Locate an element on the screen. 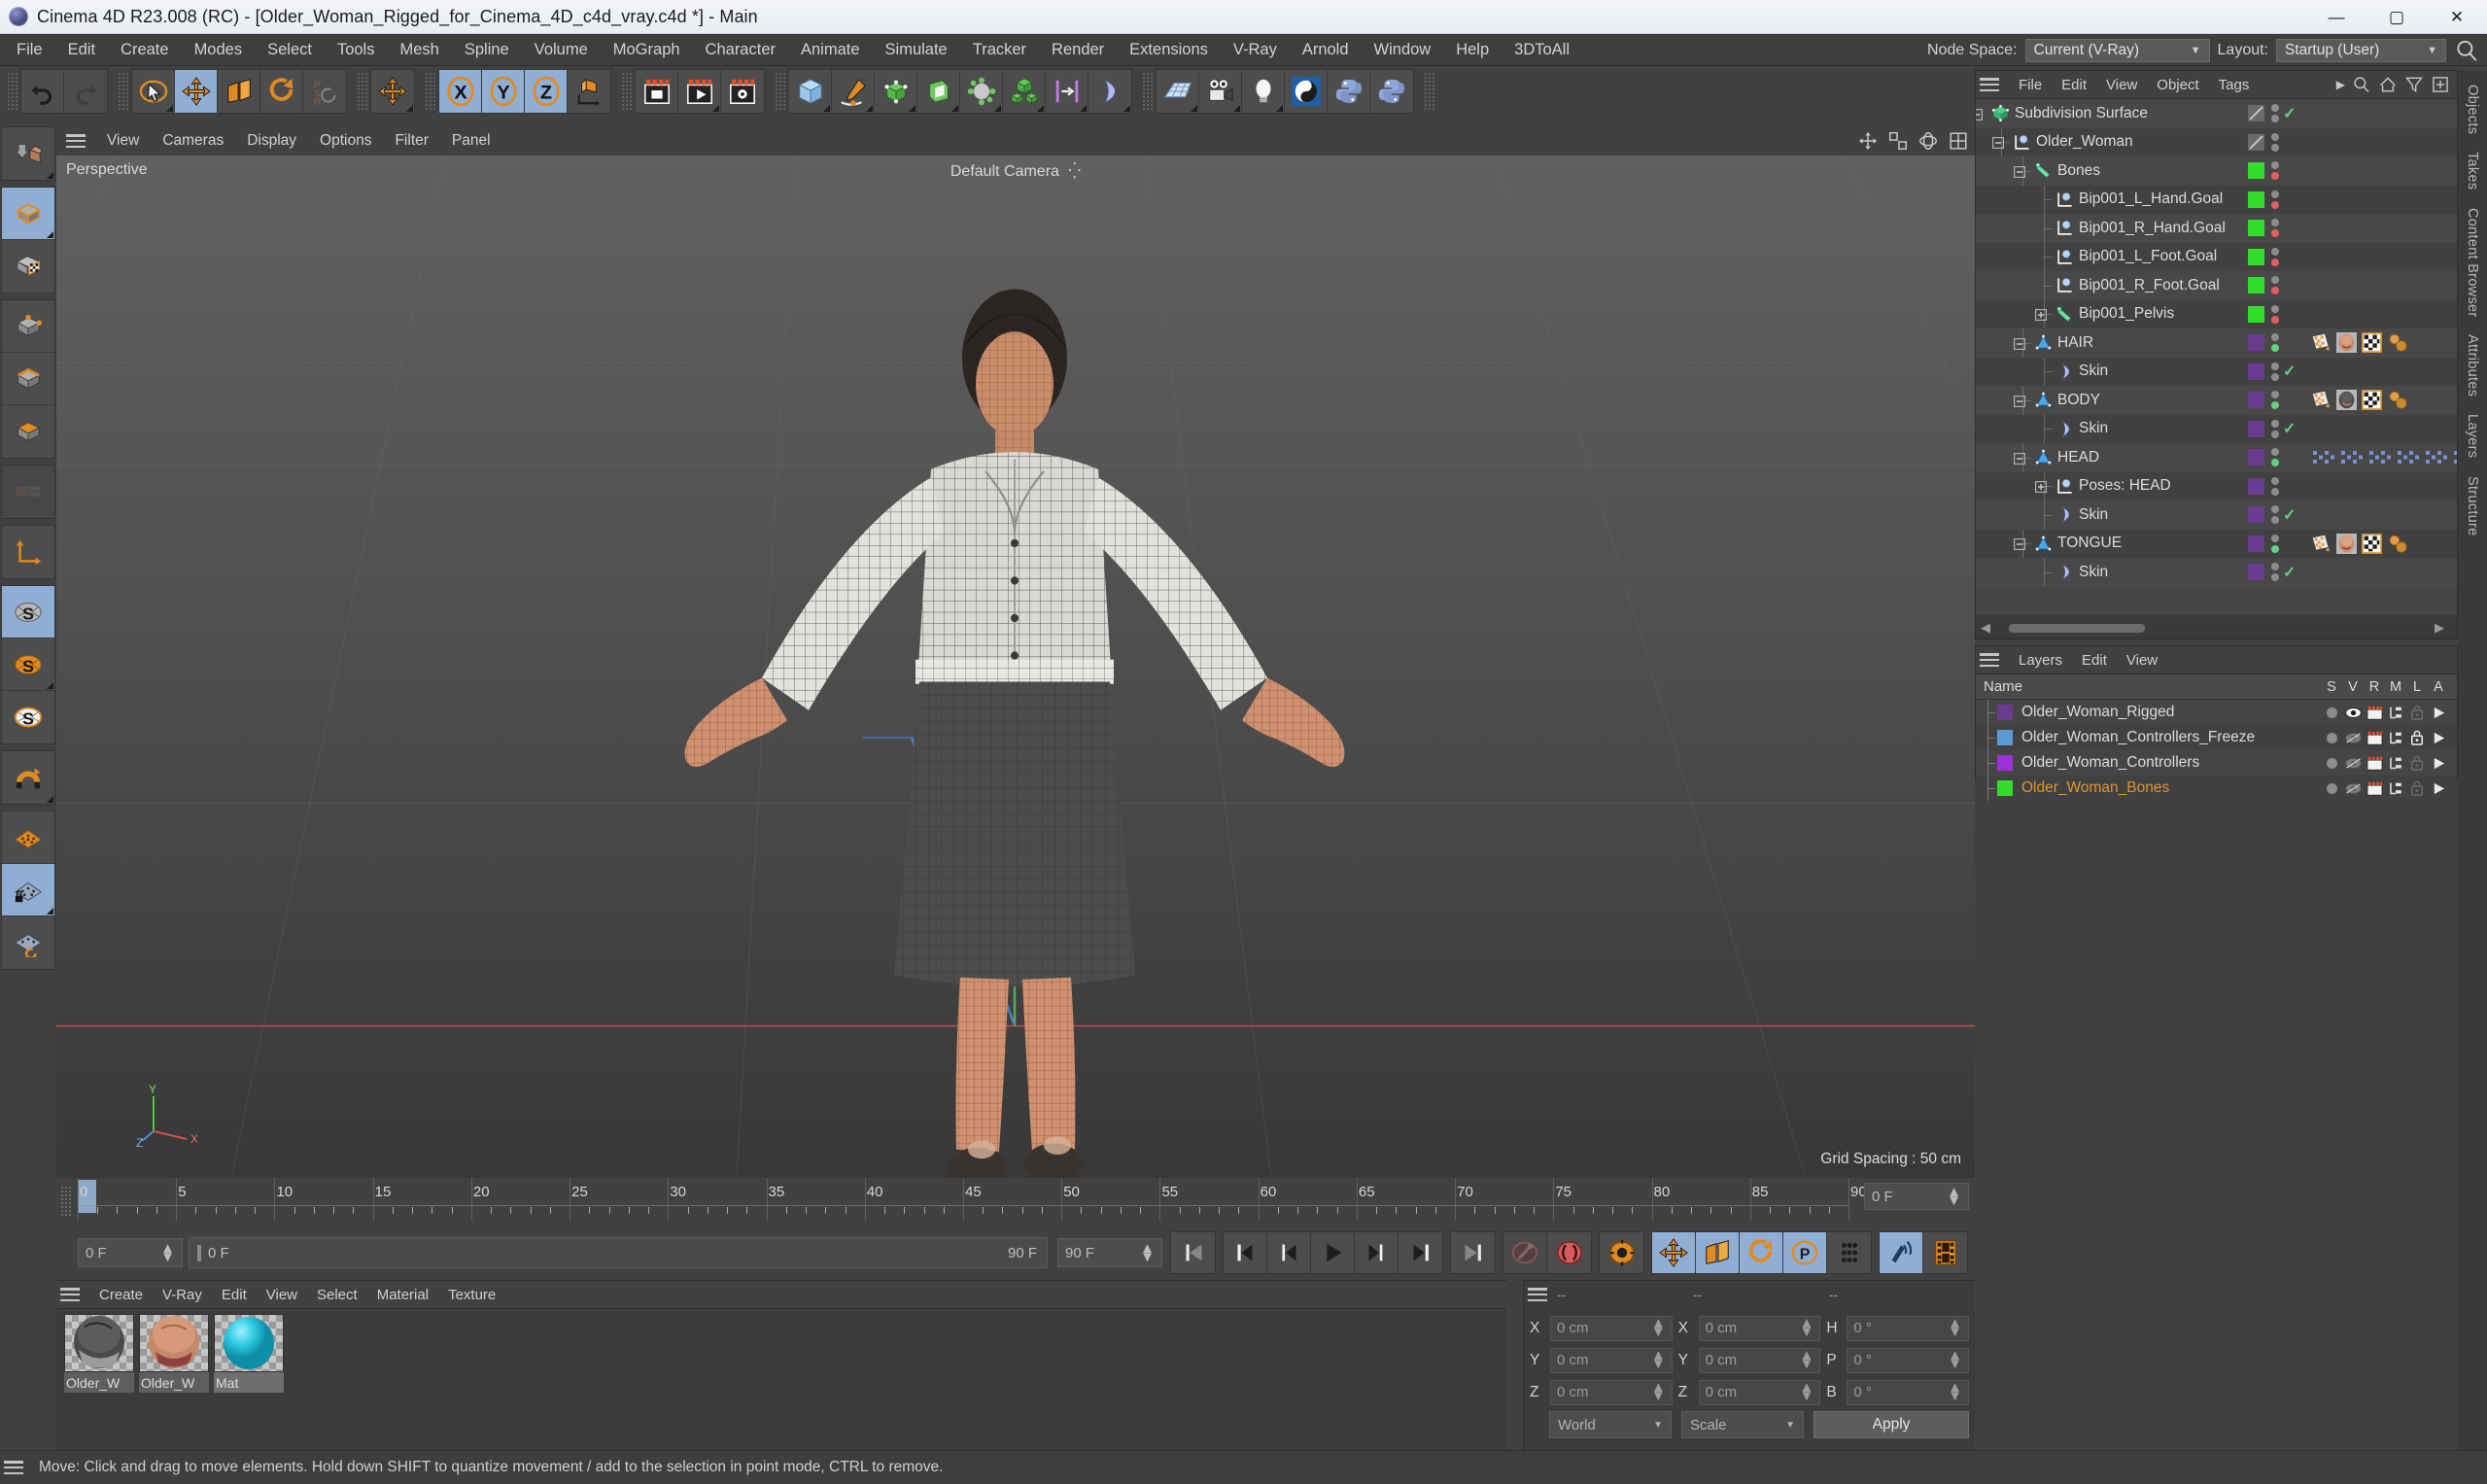 This screenshot has height=1484, width=2487. viewport-menu-display: Display is located at coordinates (271, 141).